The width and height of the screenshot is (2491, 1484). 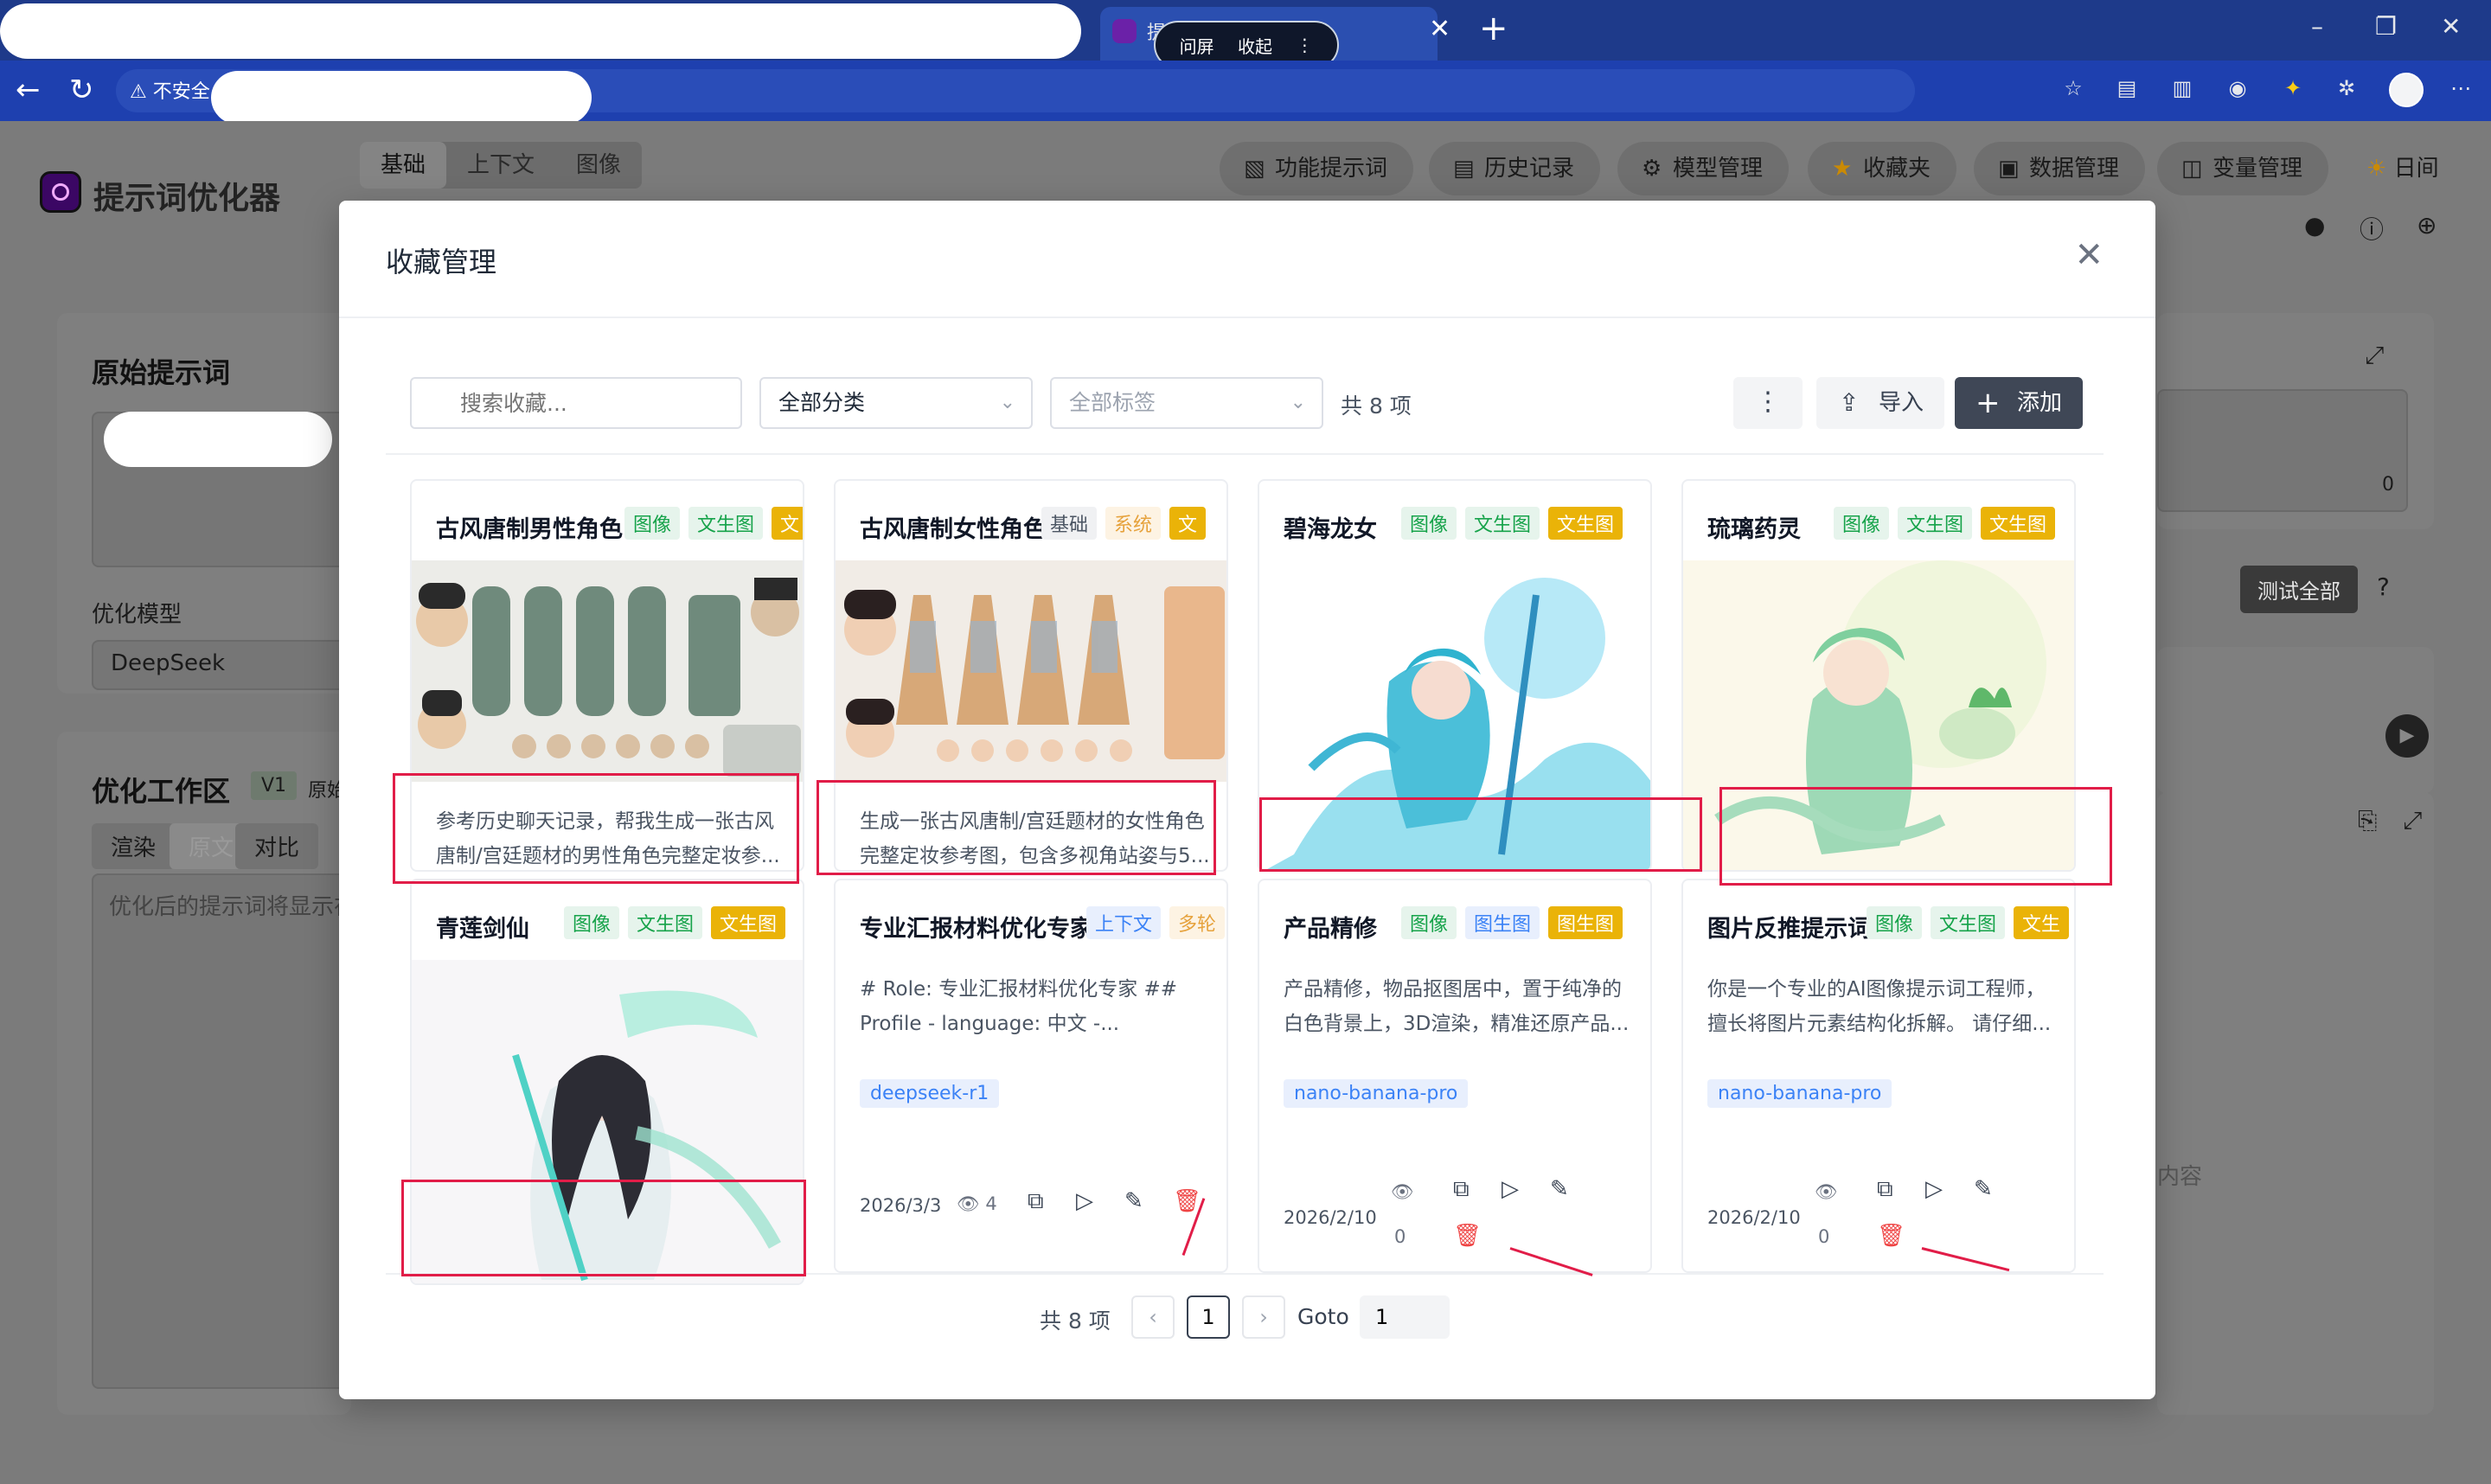 I want to click on history-button: ▤ 历史记录, so click(x=1515, y=169).